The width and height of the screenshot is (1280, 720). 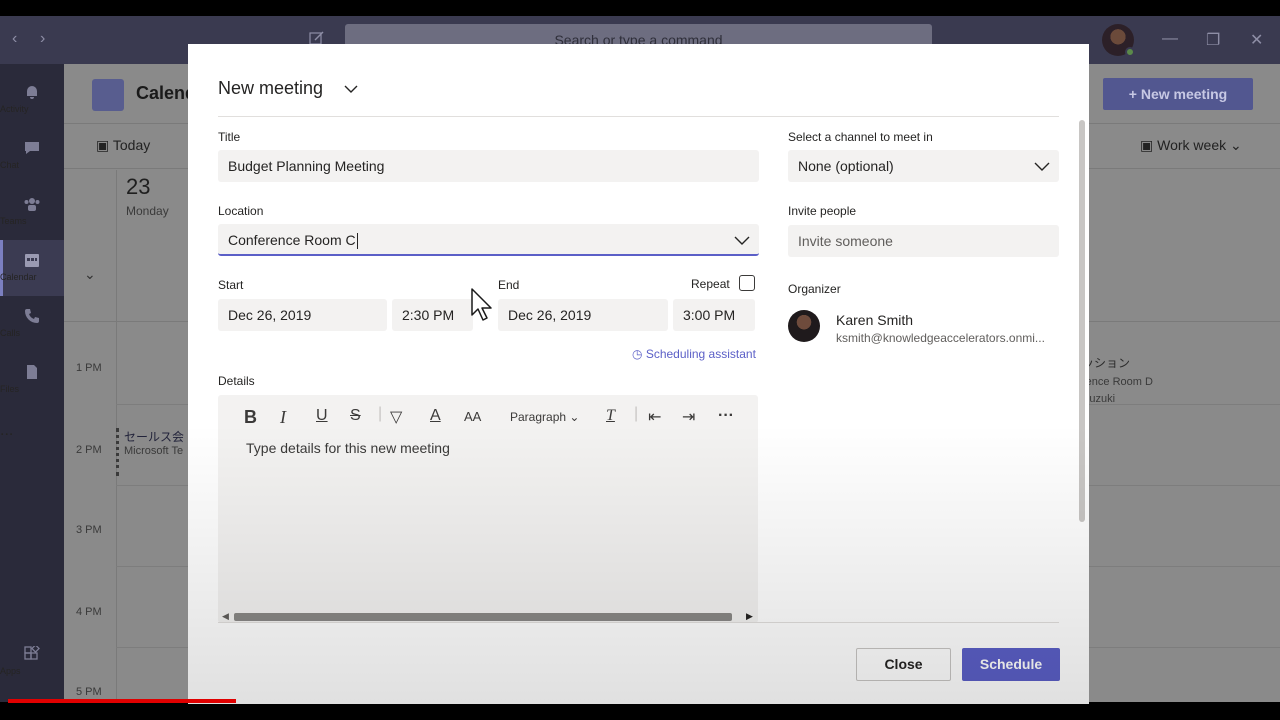 I want to click on bell-icon, so click(x=32, y=92).